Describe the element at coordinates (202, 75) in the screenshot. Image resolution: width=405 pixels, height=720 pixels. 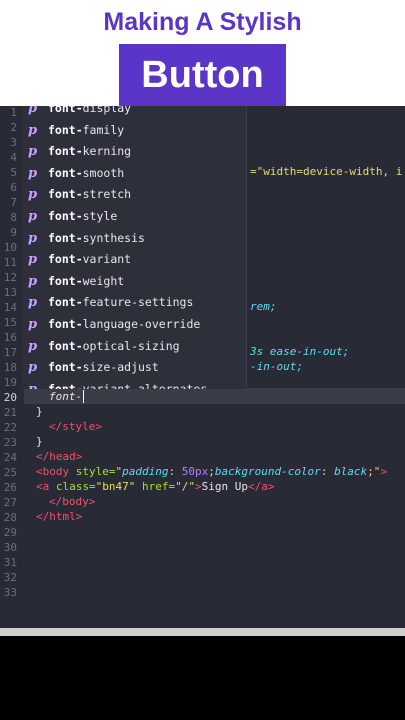
I see `title-line-2: Button` at that location.